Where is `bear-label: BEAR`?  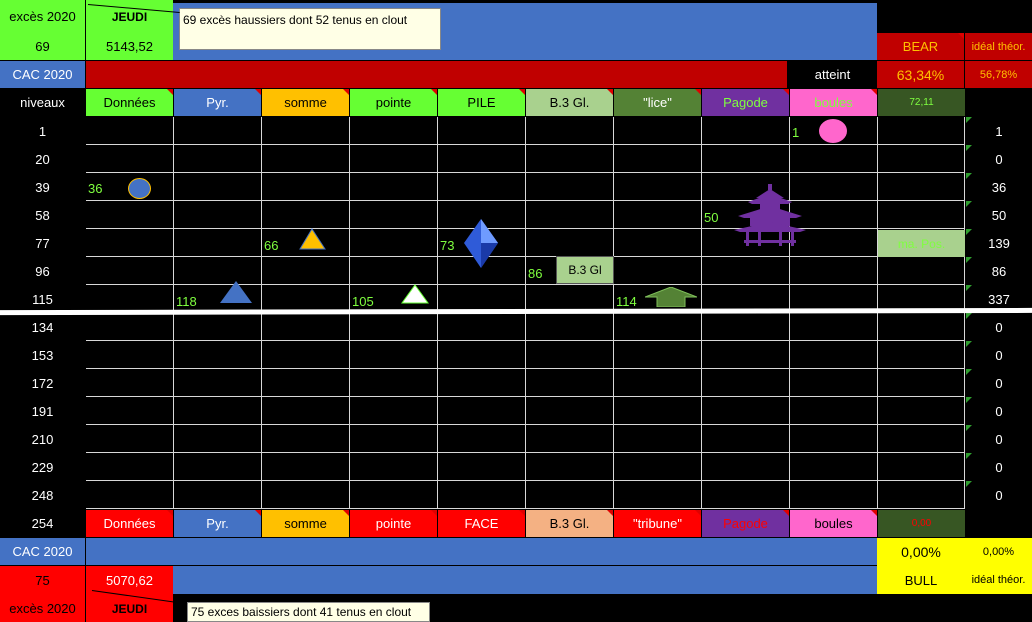
bear-label: BEAR is located at coordinates (920, 46).